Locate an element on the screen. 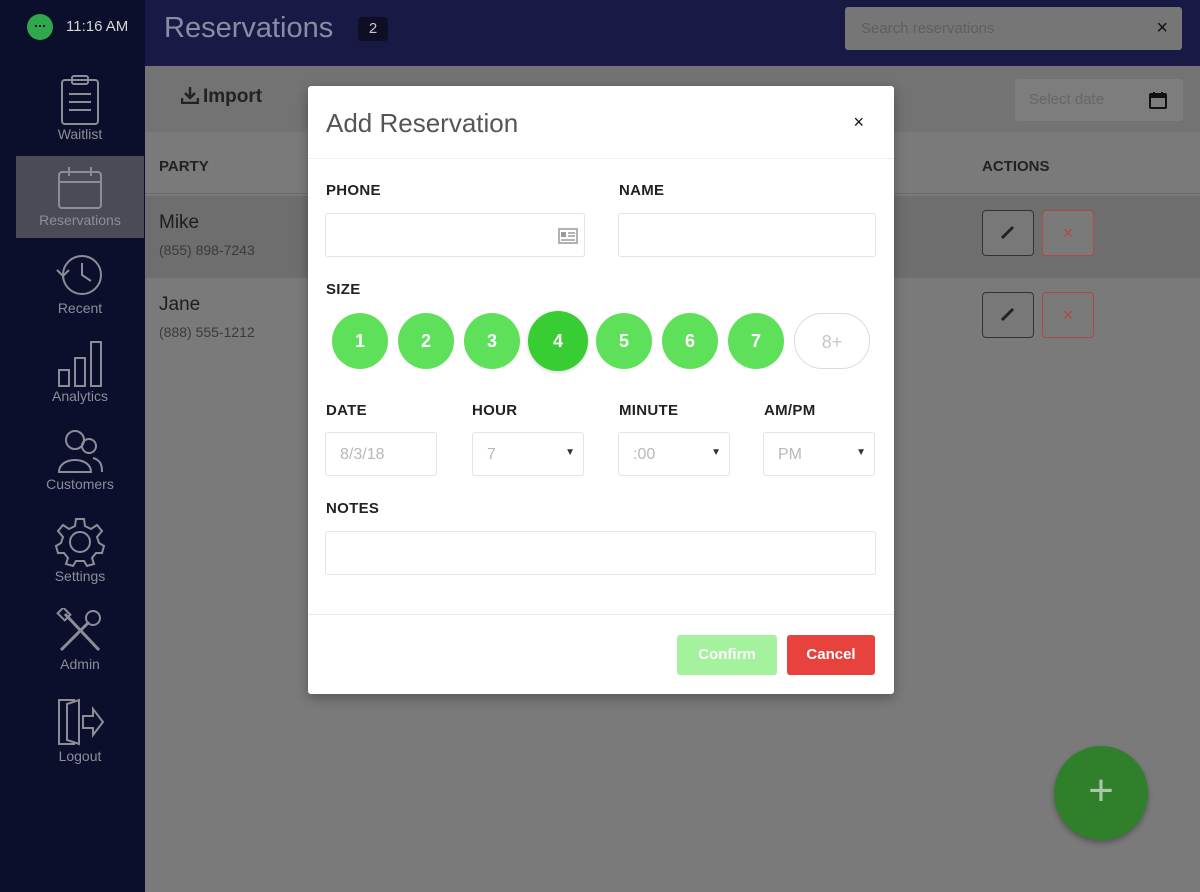 Image resolution: width=1200 pixels, height=892 pixels. sidebar-item-customers: Customers is located at coordinates (80, 459).